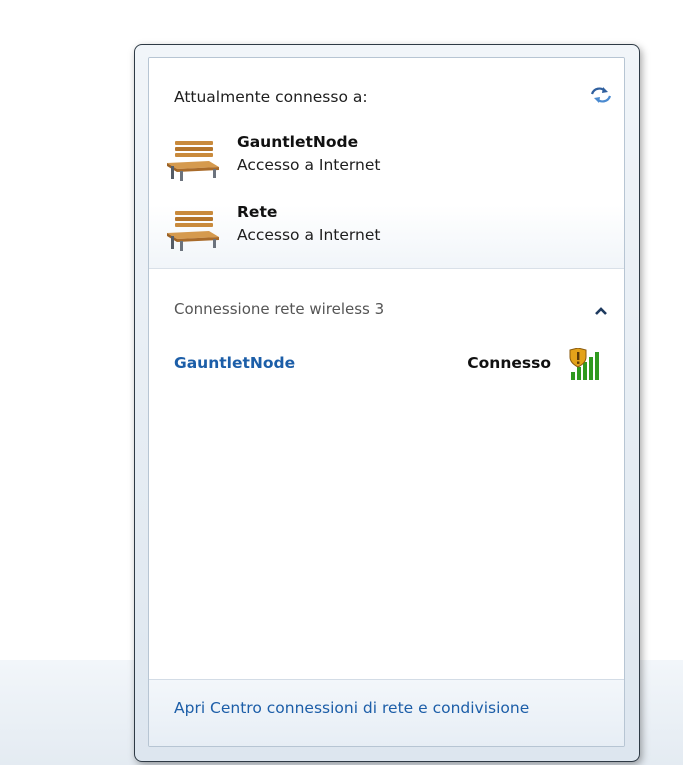 The width and height of the screenshot is (683, 765). What do you see at coordinates (387, 365) in the screenshot?
I see `wireless-network-row: GauntletNode Connesso` at bounding box center [387, 365].